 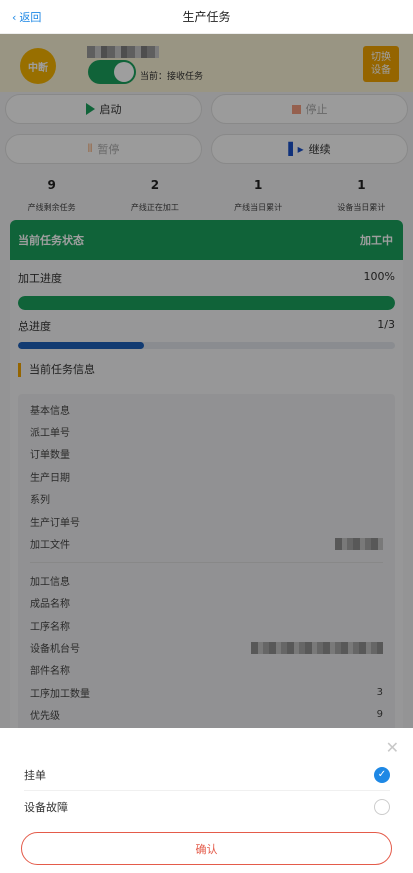 I want to click on confirm-button: 确认, so click(x=206, y=848).